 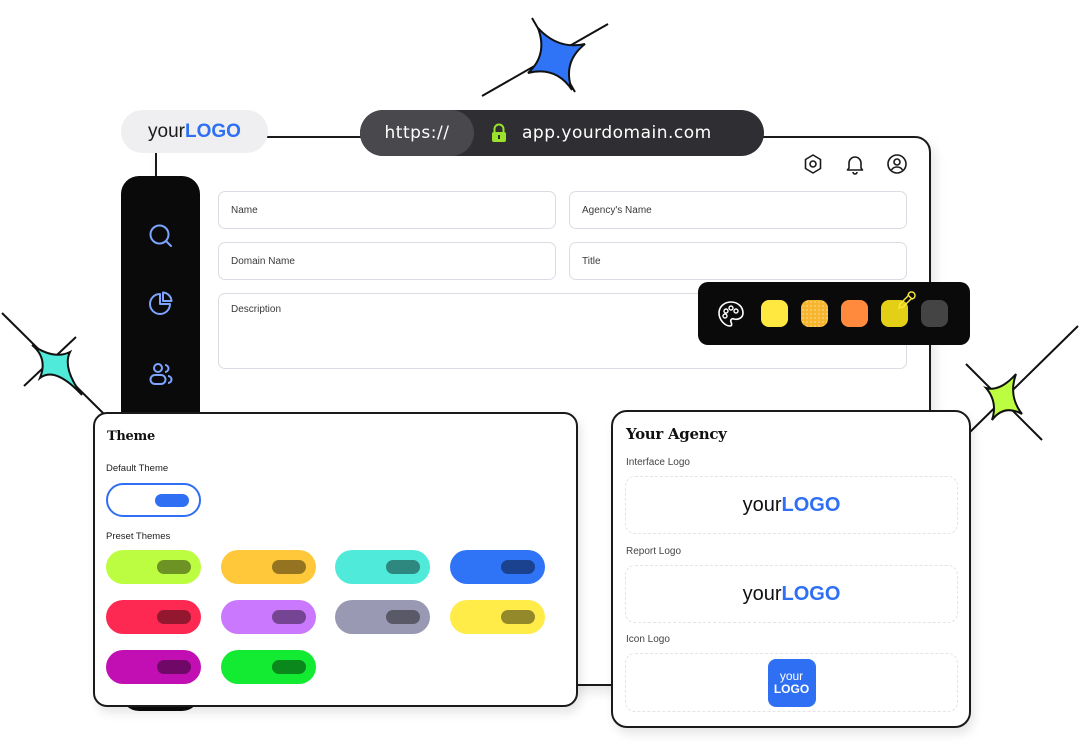 I want to click on preset-themes-label: Preset Themes, so click(x=138, y=536).